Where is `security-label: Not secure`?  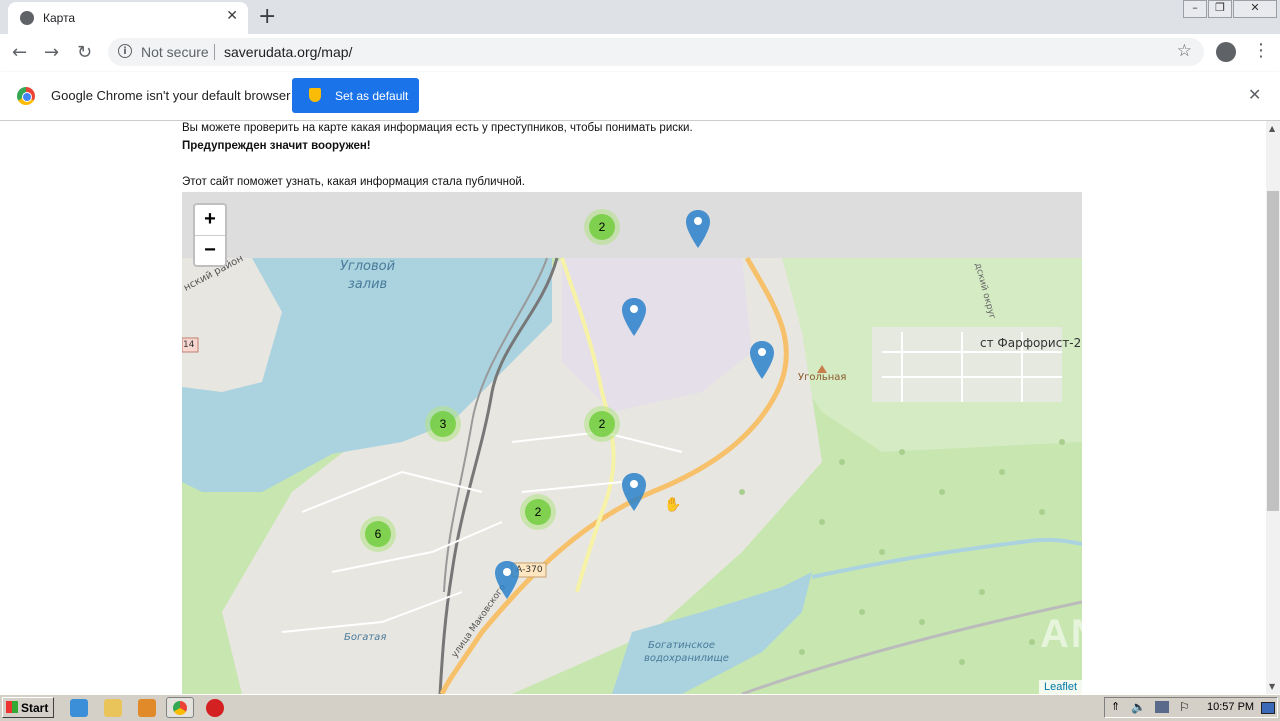
security-label: Not secure is located at coordinates (175, 52).